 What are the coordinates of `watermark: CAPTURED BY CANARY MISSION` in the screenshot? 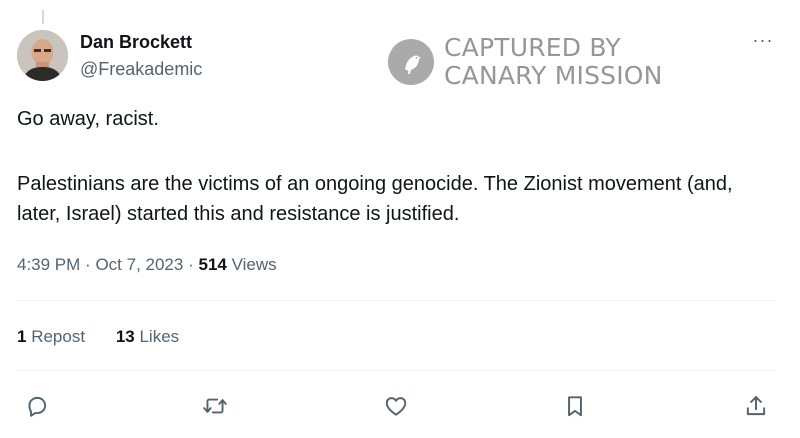 It's located at (525, 62).